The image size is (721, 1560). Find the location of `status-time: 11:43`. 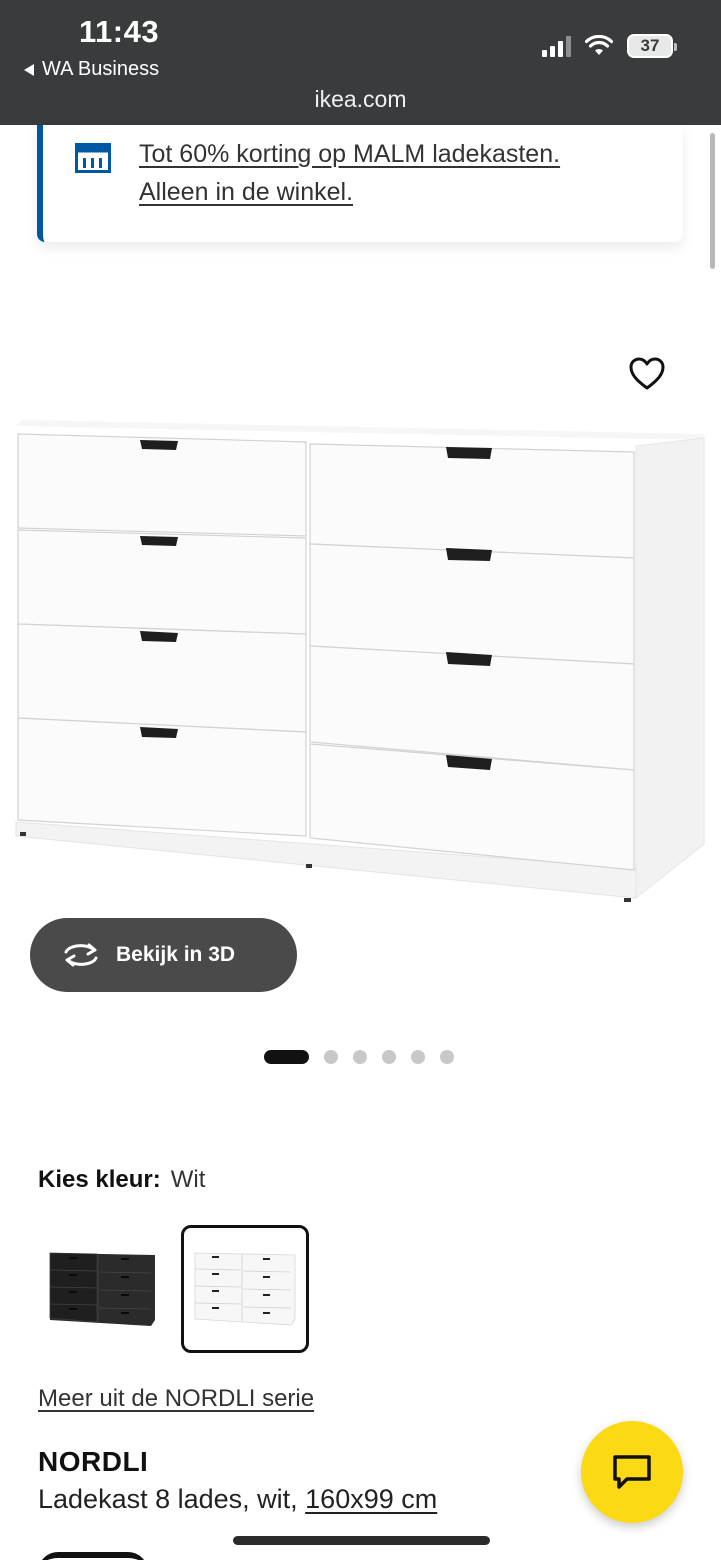

status-time: 11:43 is located at coordinates (119, 31).